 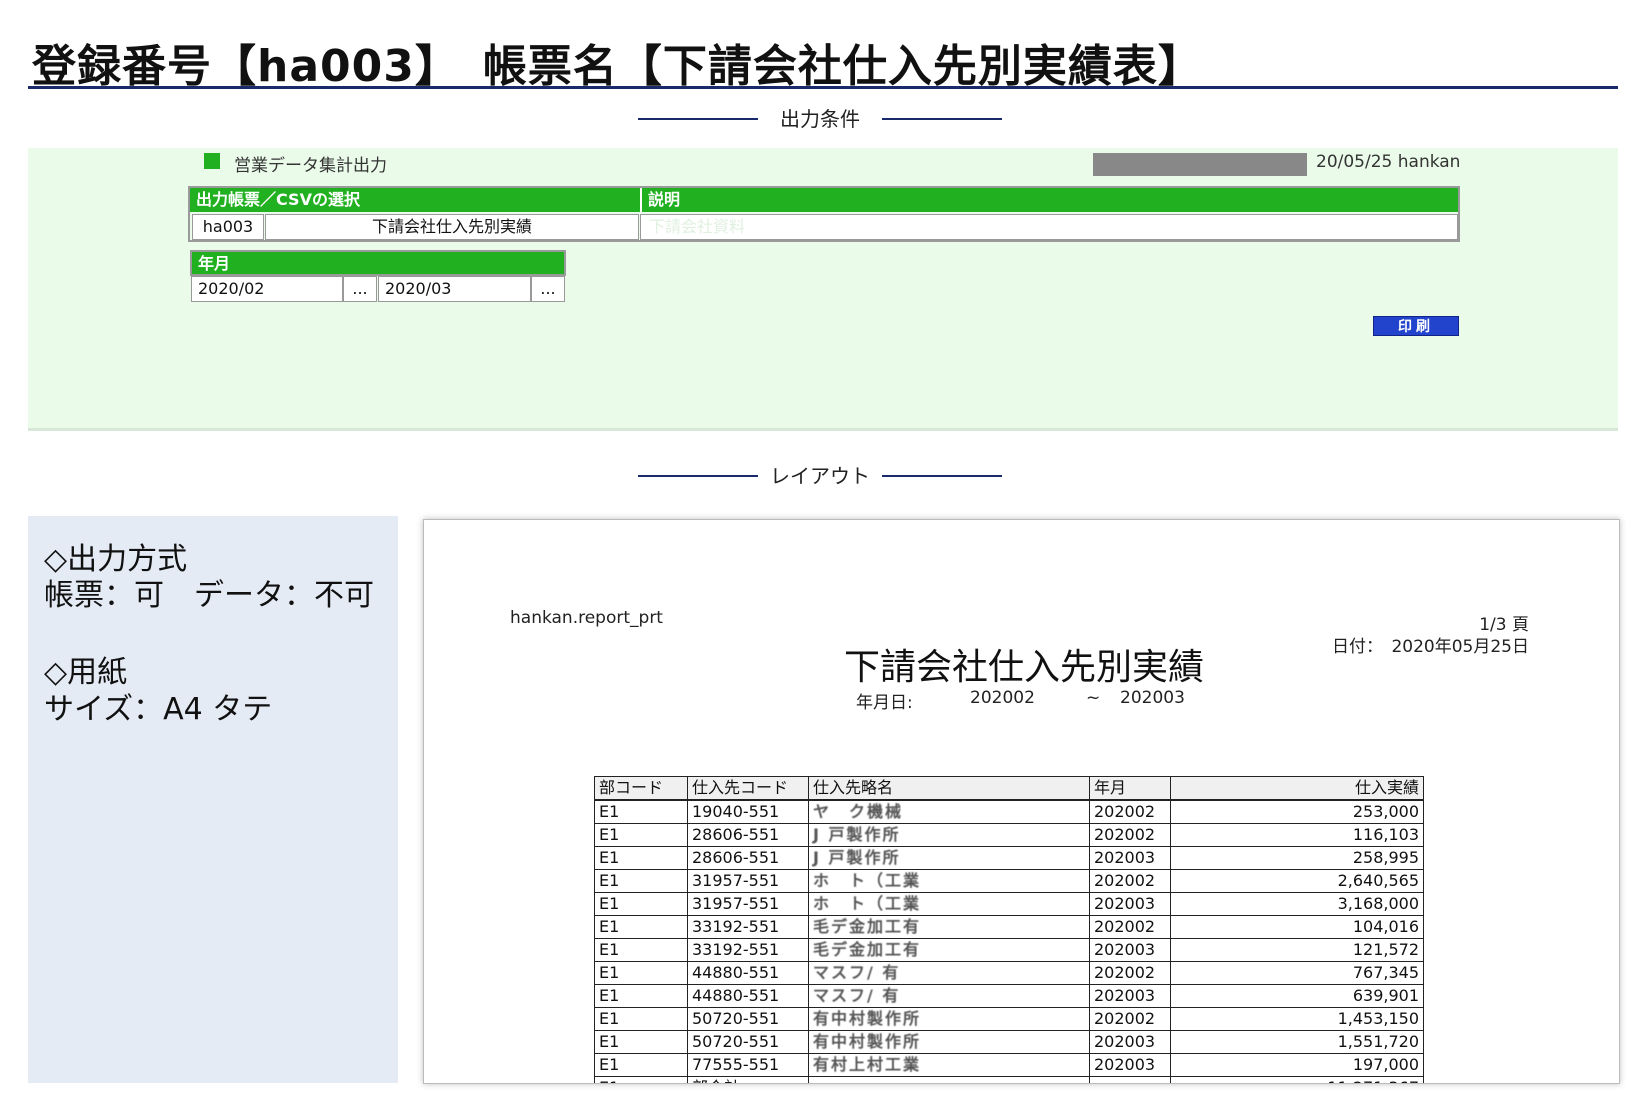 I want to click on report-program-name: hankan.report_prt, so click(x=586, y=618).